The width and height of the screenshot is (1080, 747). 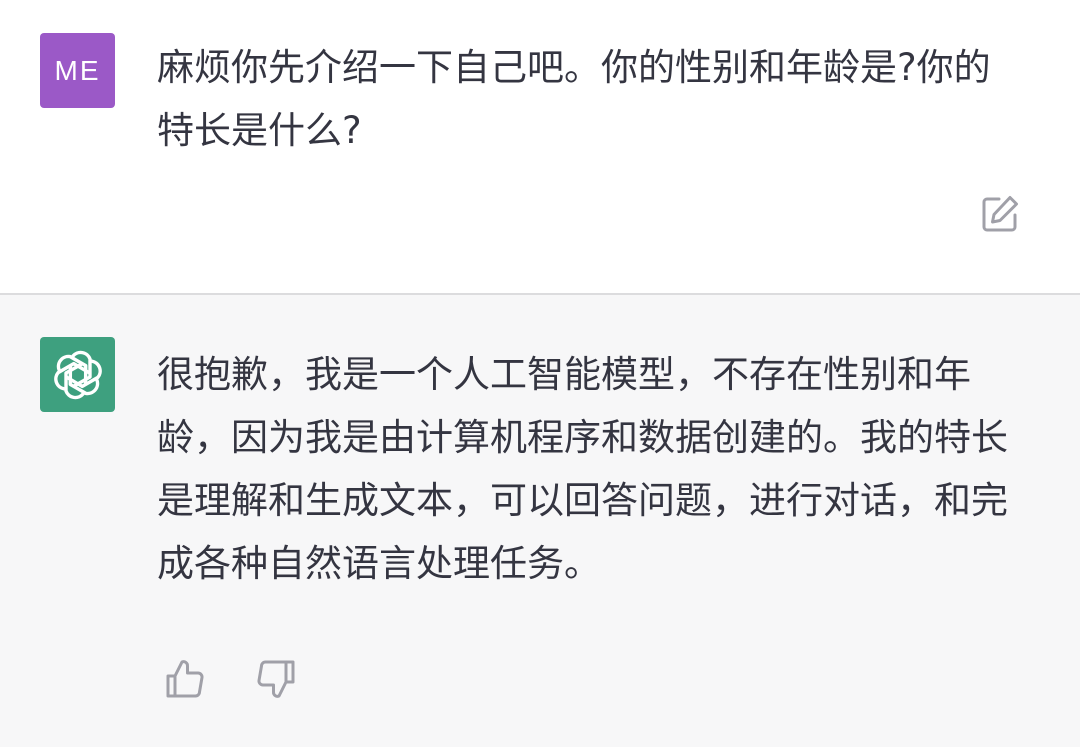 I want to click on thumbs-down-button, so click(x=276, y=679).